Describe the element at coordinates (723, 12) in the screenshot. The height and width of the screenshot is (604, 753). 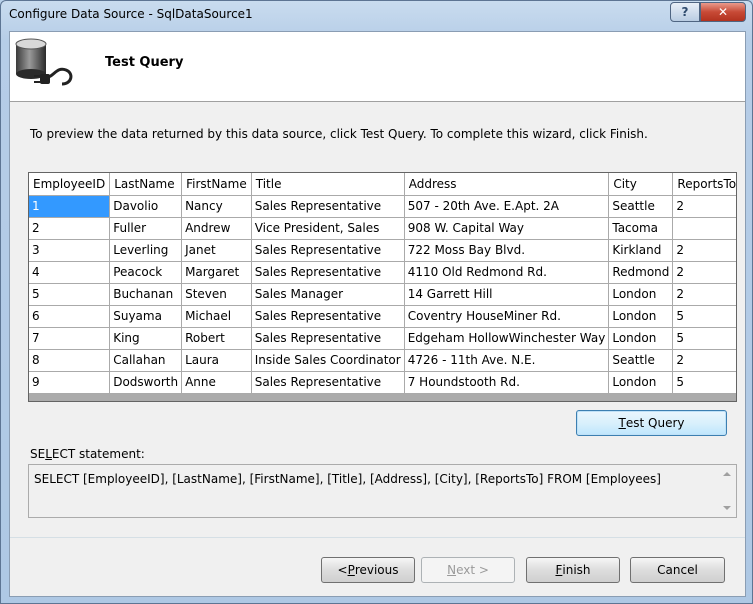
I see `close-button: ✕` at that location.